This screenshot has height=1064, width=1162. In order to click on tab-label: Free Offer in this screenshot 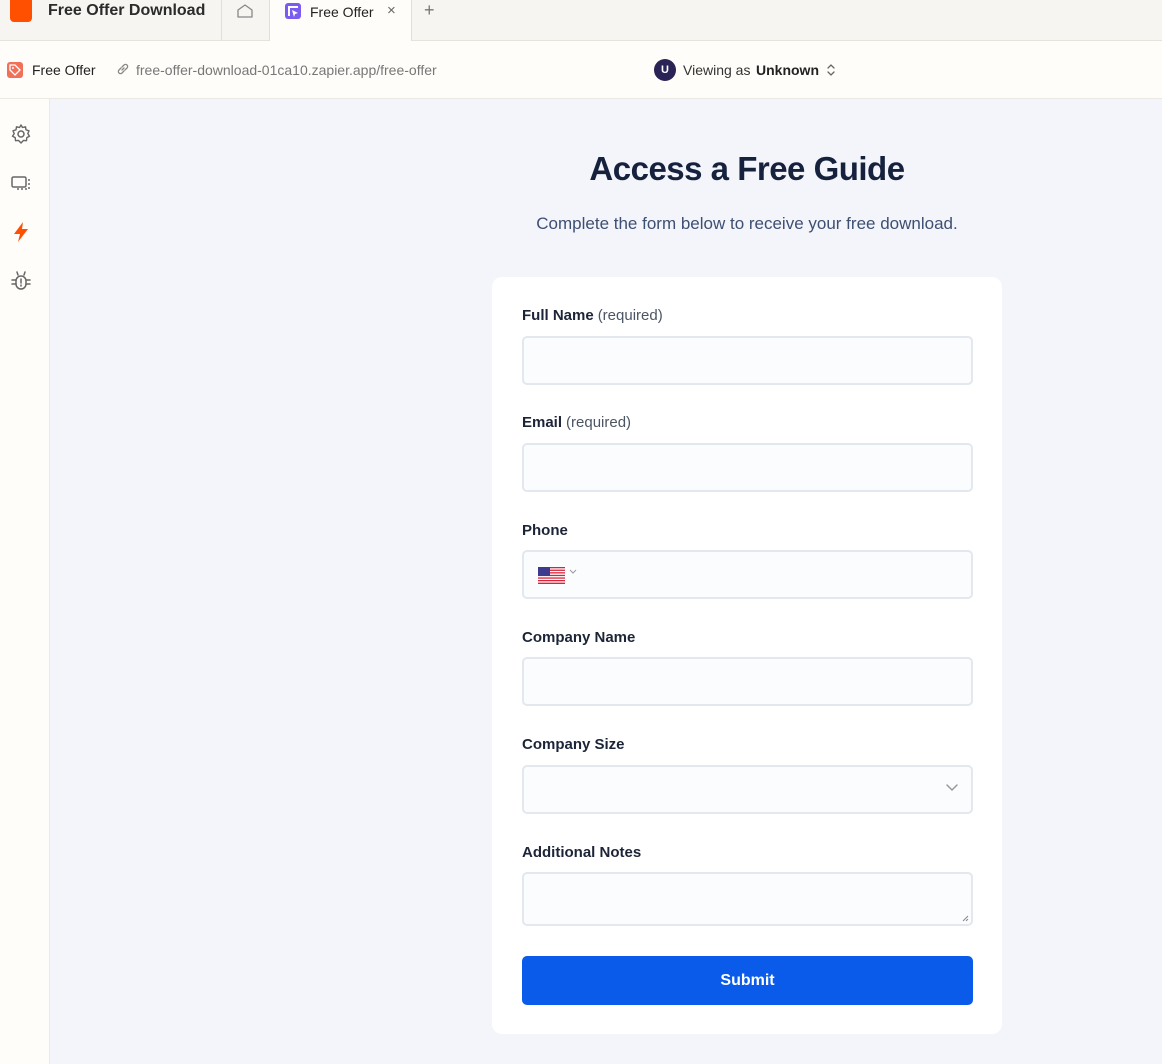, I will do `click(342, 12)`.